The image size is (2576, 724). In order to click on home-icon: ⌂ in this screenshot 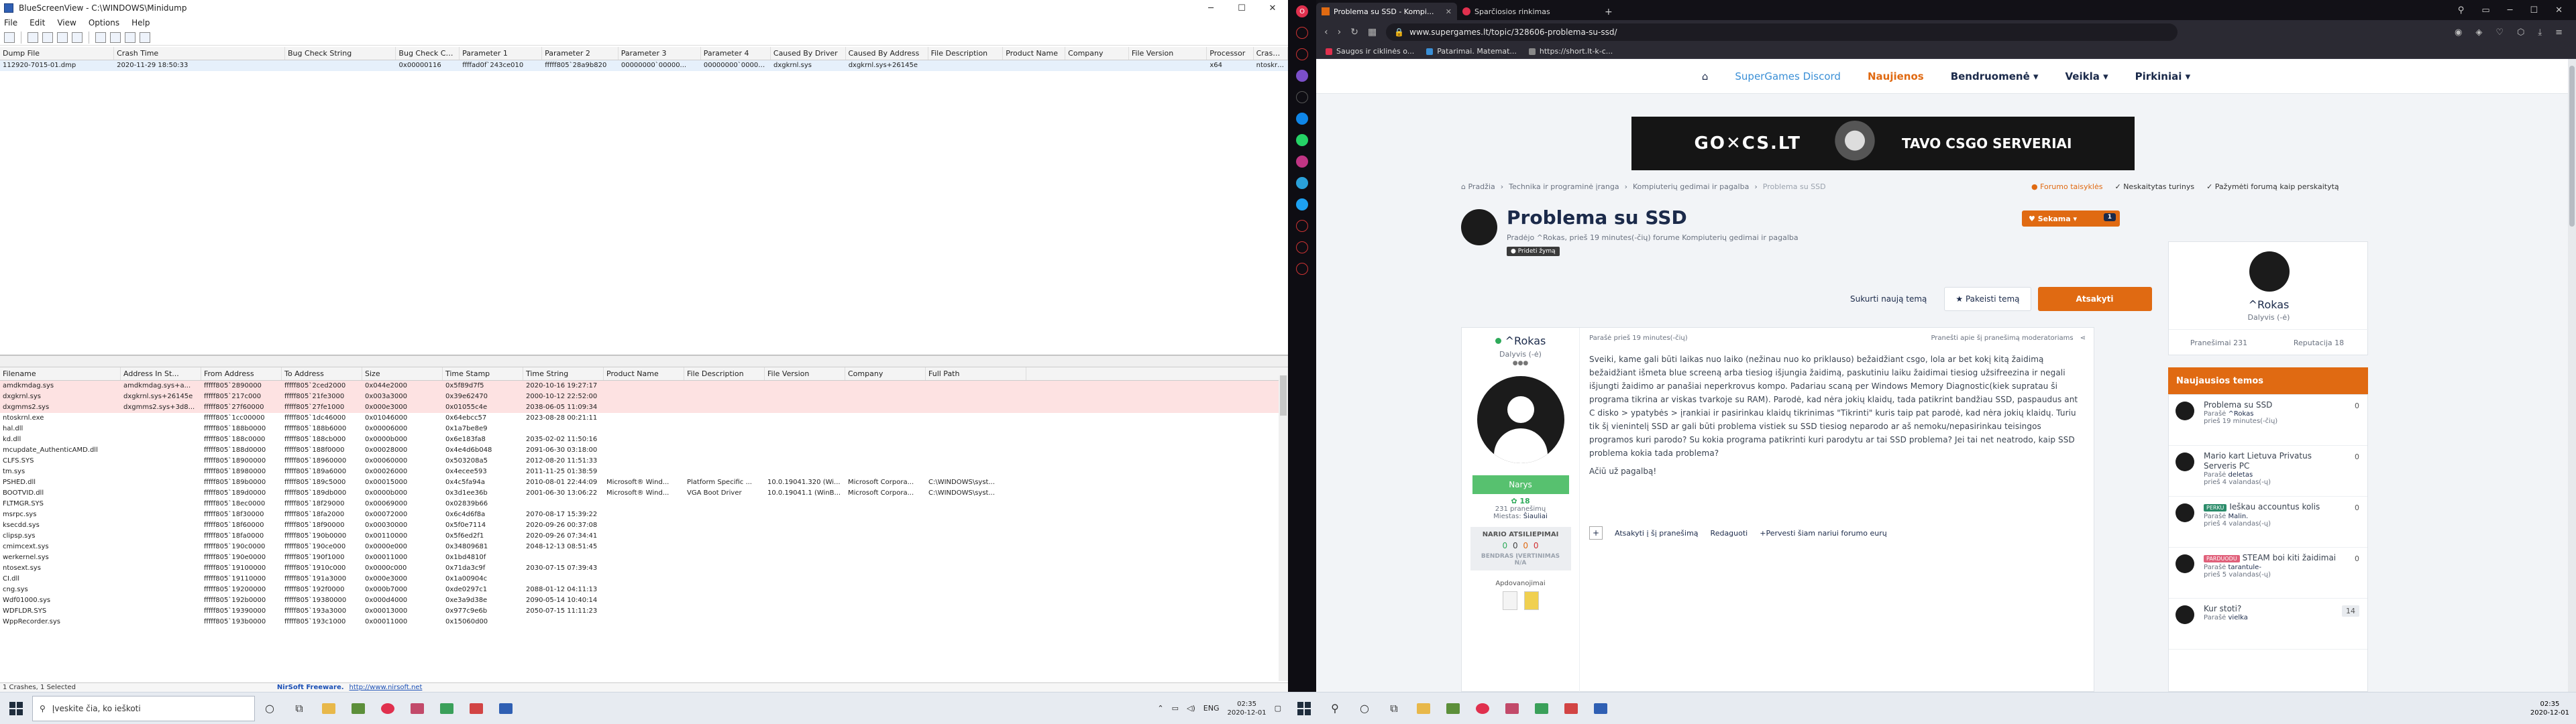, I will do `click(1705, 76)`.